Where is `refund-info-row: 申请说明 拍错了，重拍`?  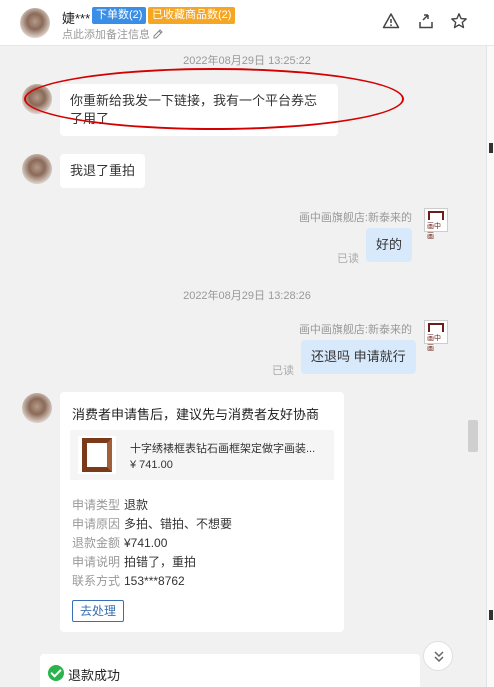
refund-info-row: 申请说明 拍错了，重拍 is located at coordinates (134, 561).